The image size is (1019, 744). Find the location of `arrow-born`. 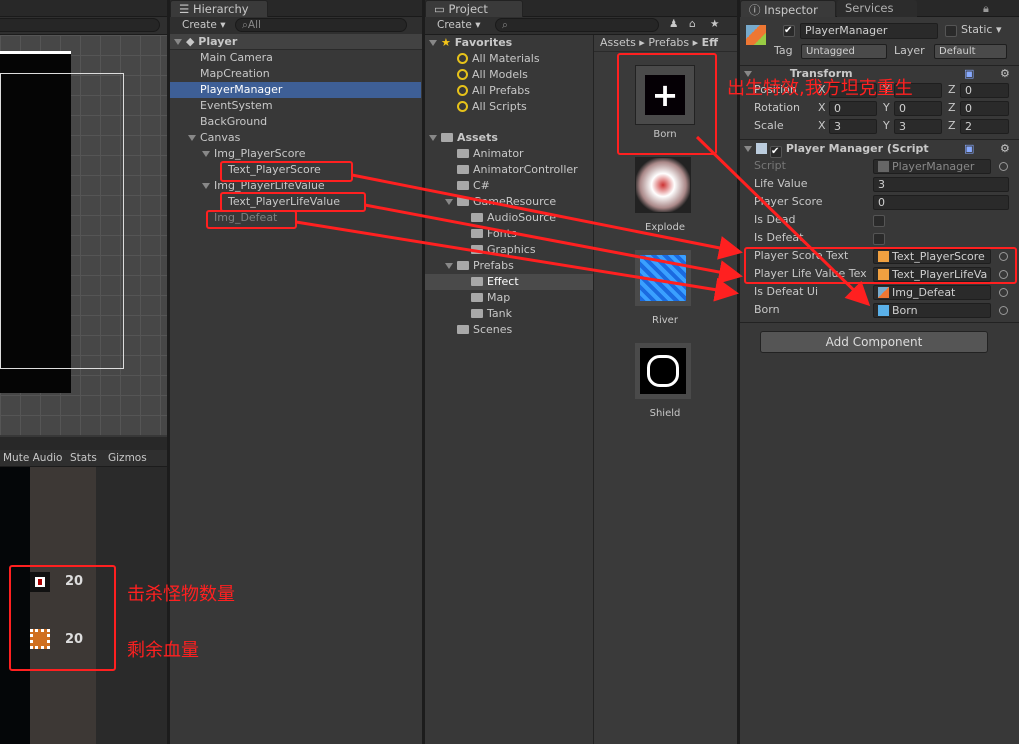

arrow-born is located at coordinates (783, 221).